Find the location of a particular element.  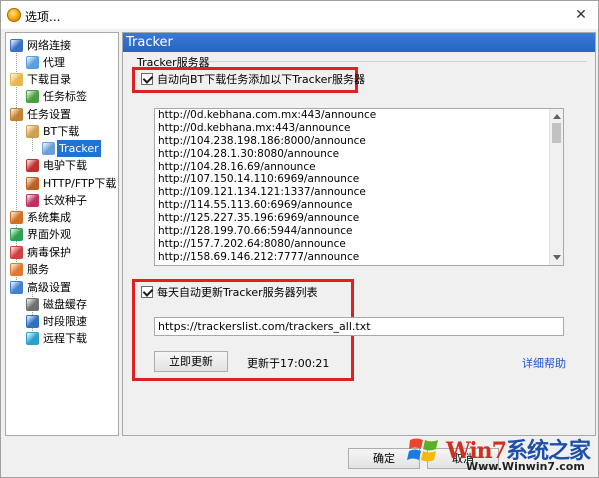

auto-add-label: 自动向BT下载任务添加以下Tracker服务器 is located at coordinates (261, 79).